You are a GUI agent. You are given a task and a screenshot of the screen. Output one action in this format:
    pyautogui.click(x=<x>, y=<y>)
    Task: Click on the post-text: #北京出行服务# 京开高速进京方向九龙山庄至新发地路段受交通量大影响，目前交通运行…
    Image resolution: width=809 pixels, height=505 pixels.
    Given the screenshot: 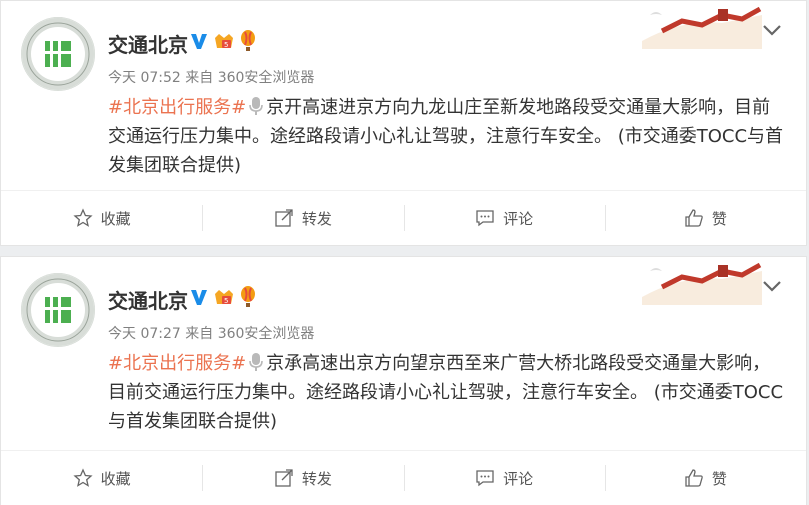 What is the action you would take?
    pyautogui.click(x=448, y=136)
    